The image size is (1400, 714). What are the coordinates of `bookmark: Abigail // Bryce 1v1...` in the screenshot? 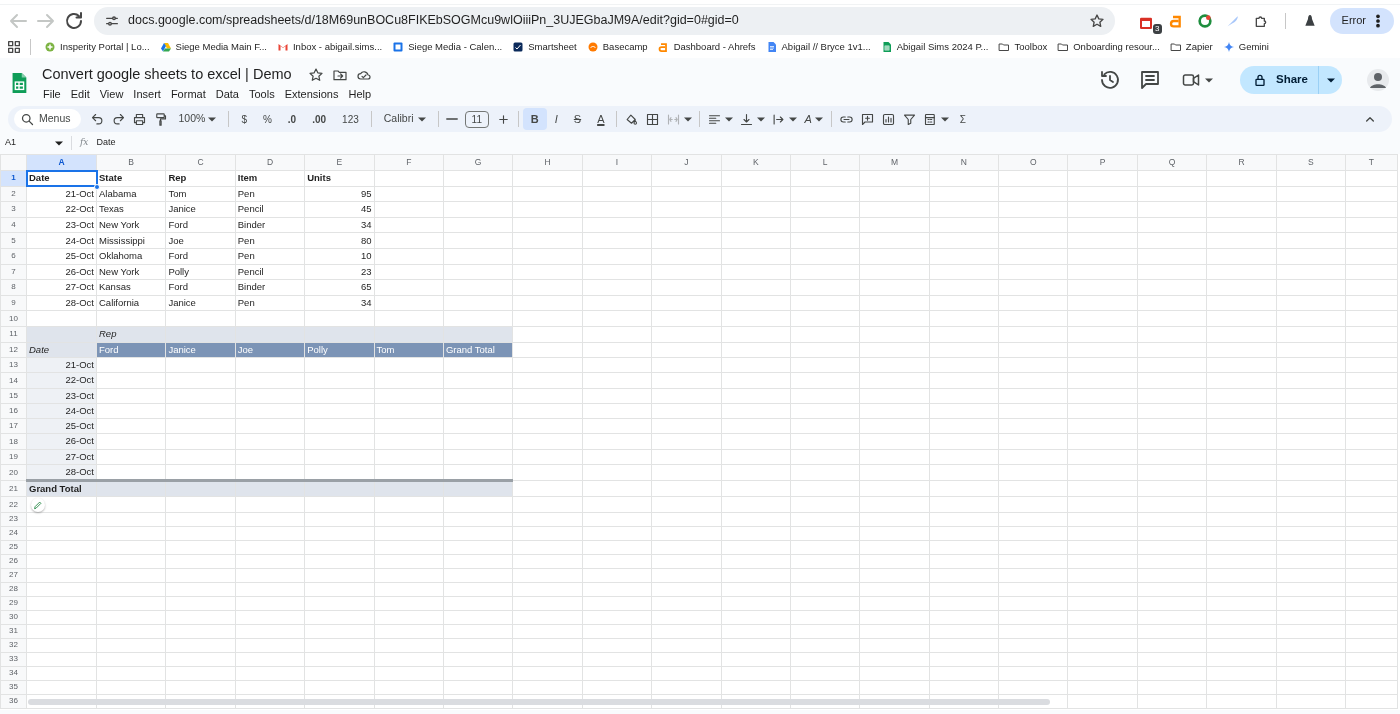 It's located at (818, 47).